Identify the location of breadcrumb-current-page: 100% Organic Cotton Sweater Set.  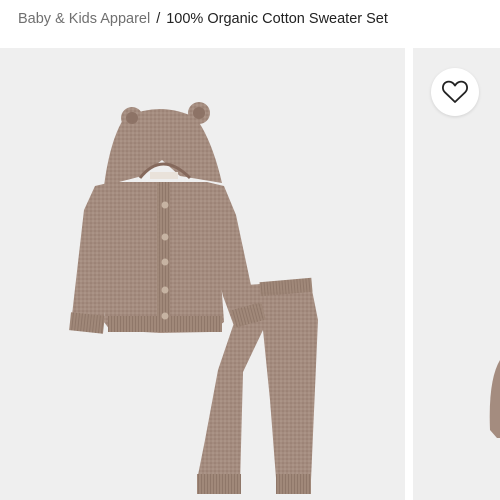
(277, 19).